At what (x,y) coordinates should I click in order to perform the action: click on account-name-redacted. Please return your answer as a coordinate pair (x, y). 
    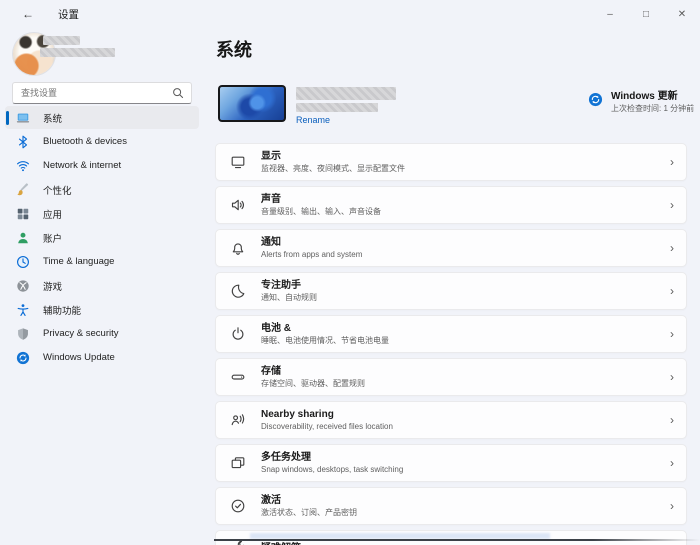
    Looking at the image, I should click on (61, 40).